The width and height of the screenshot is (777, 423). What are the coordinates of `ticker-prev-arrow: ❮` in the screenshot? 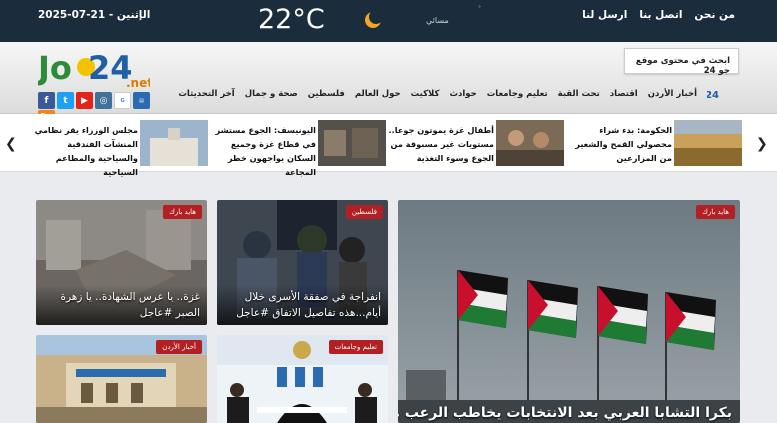 It's located at (11, 144).